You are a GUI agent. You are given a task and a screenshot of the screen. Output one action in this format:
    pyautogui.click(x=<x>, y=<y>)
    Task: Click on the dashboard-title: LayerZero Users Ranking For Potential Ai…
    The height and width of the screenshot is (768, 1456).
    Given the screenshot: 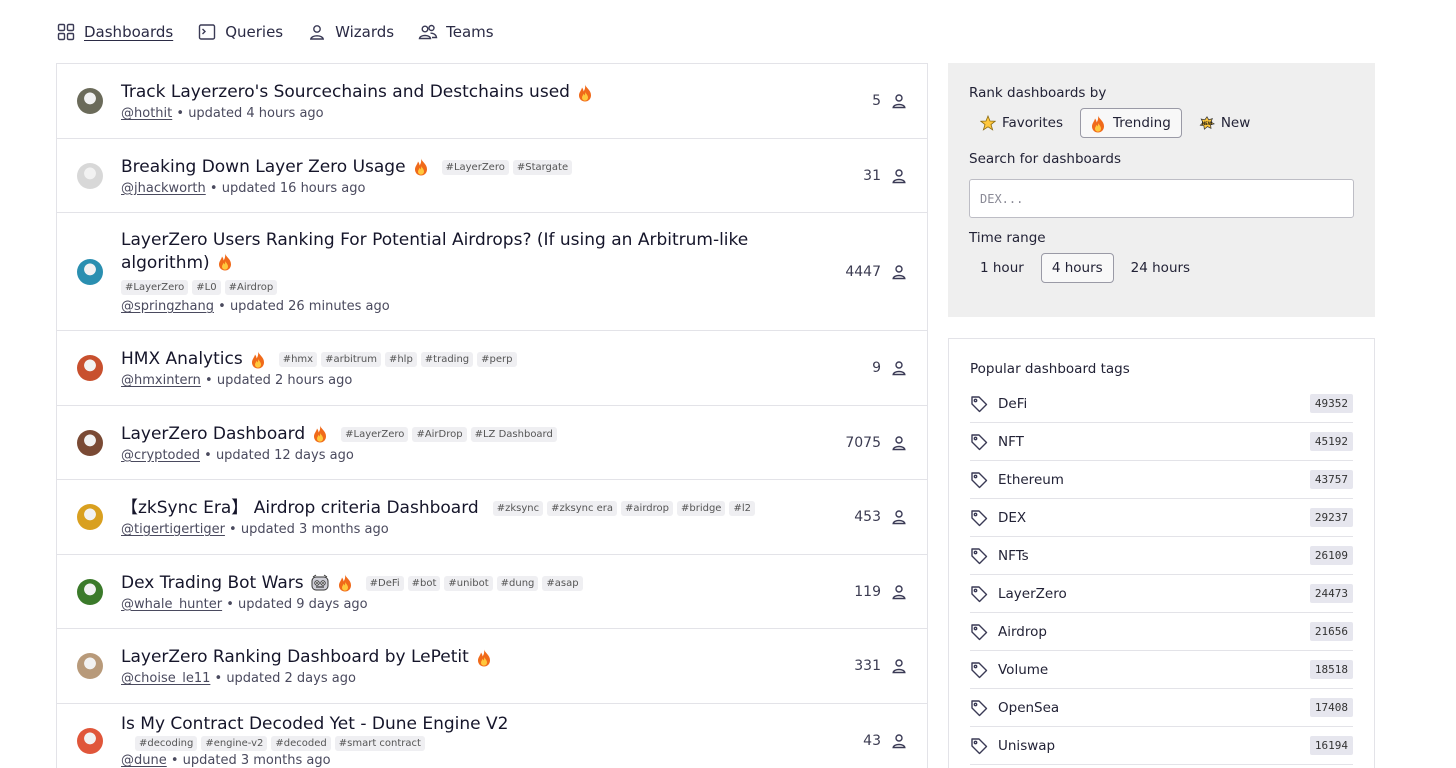 What is the action you would take?
    pyautogui.click(x=434, y=251)
    